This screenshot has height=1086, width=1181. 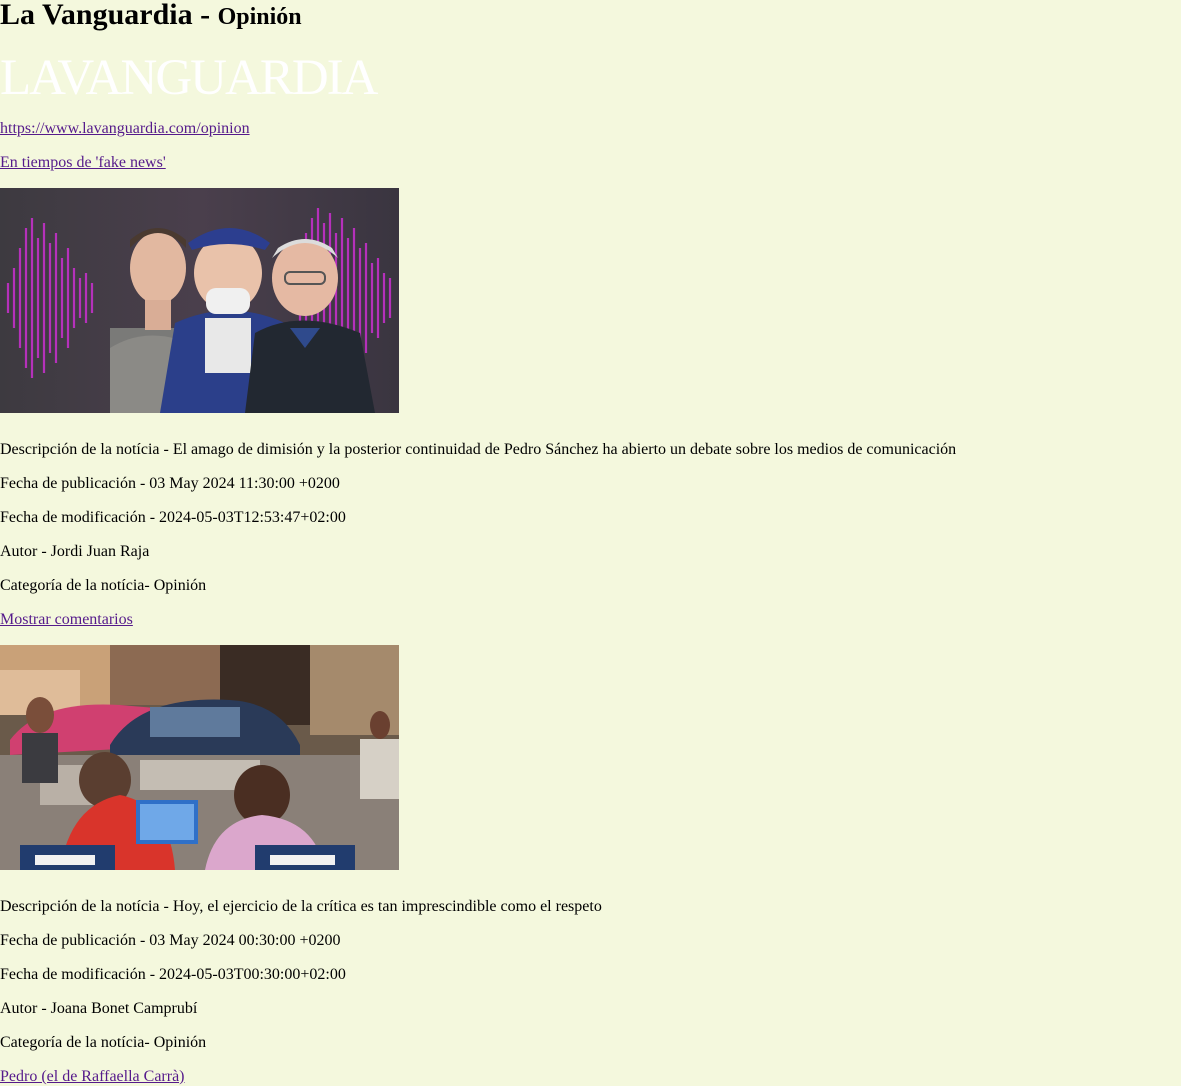 I want to click on page-title: La Vanguardia - Opinión, so click(x=590, y=16).